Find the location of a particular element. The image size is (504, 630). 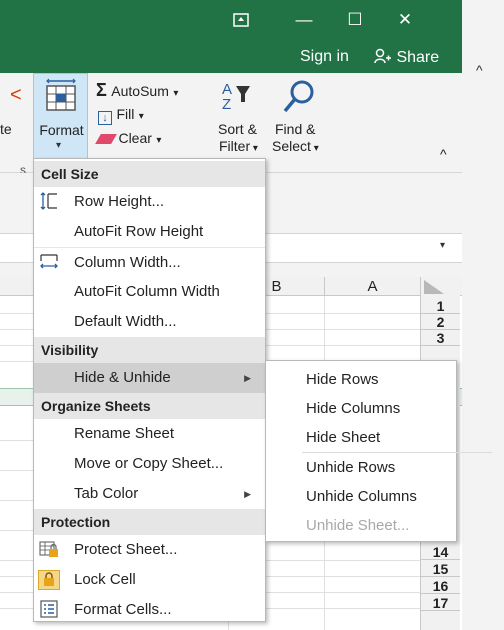

format-label: Format is located at coordinates (61, 130).